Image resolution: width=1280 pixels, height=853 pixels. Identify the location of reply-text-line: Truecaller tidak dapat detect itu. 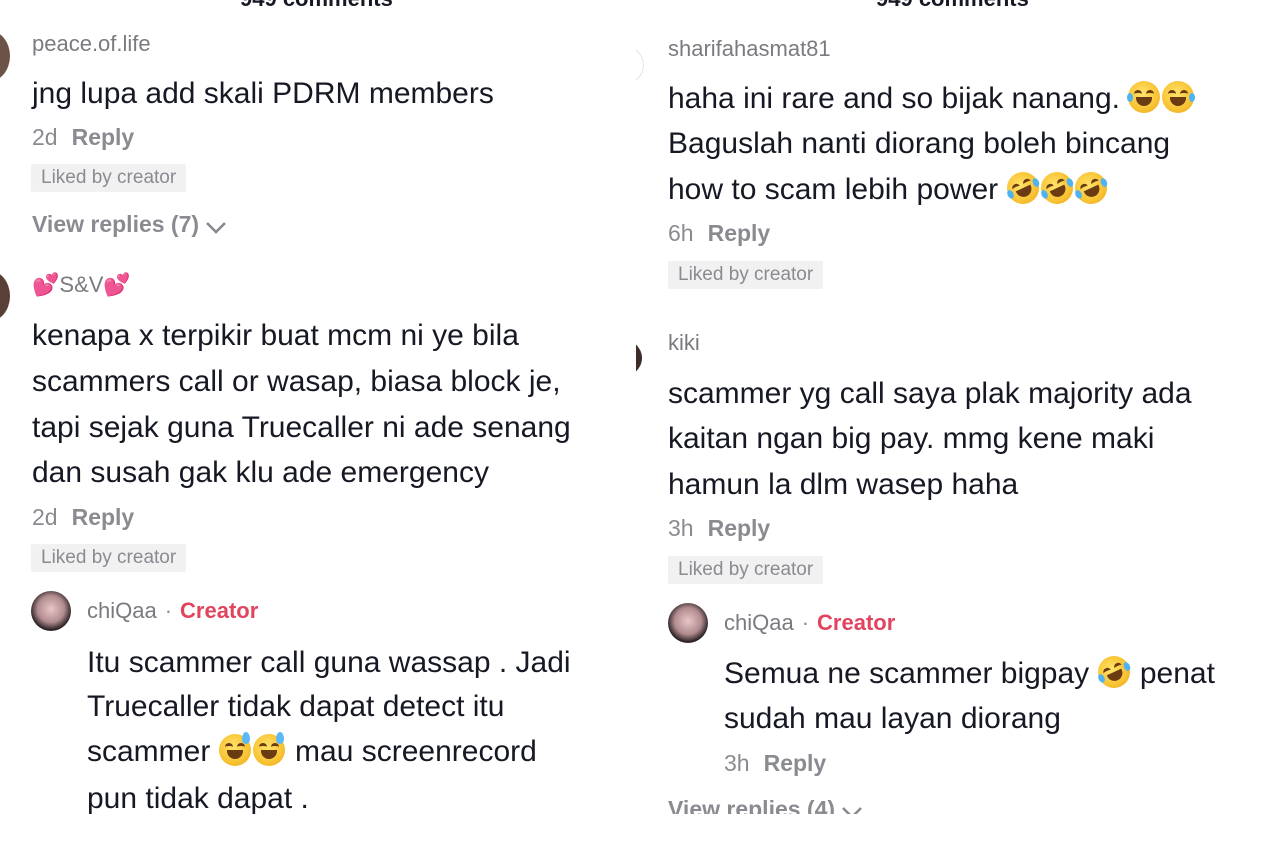
(296, 706).